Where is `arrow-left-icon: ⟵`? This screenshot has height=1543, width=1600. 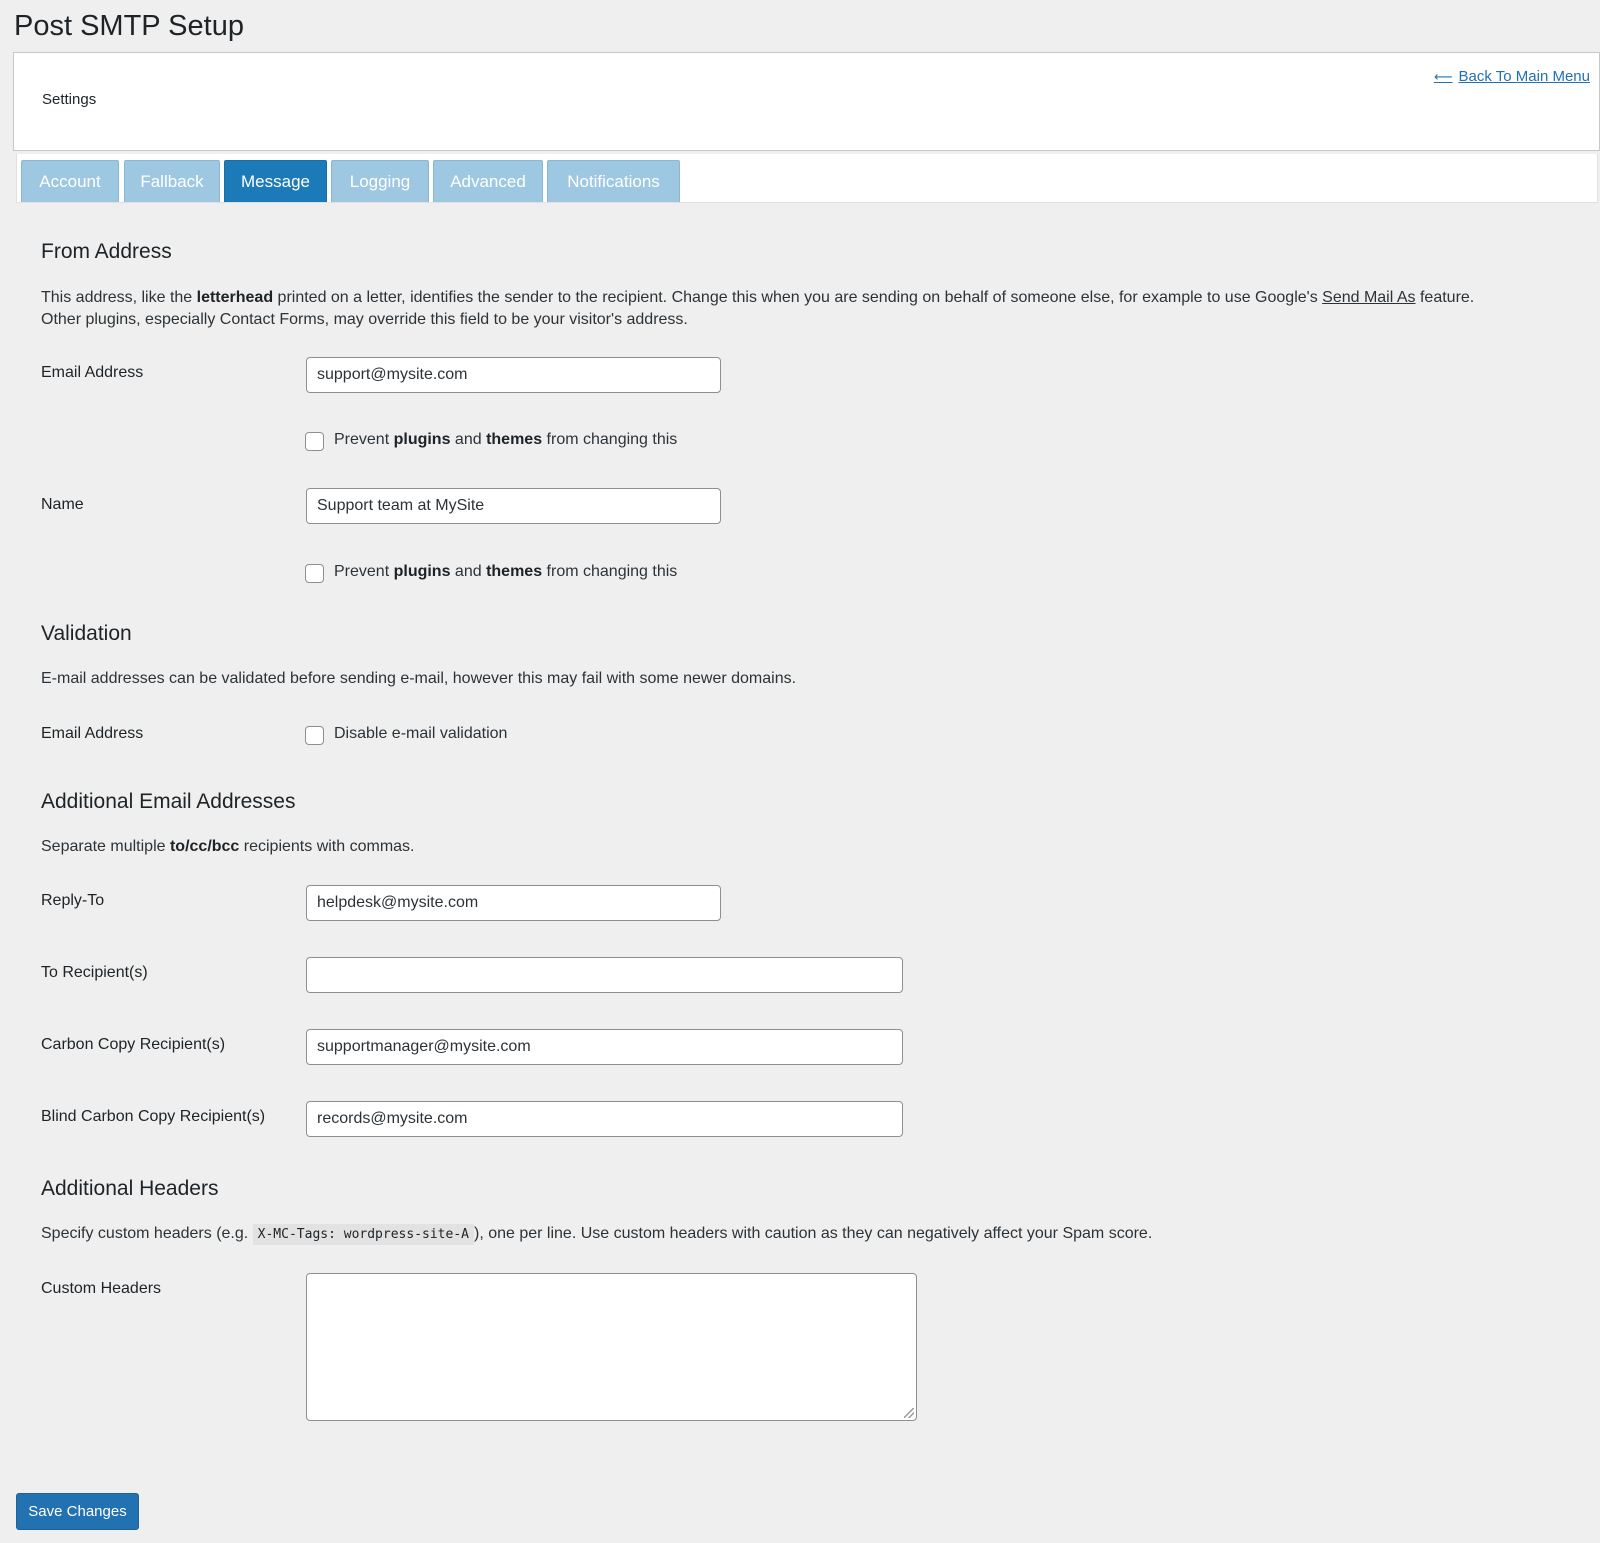 arrow-left-icon: ⟵ is located at coordinates (1443, 76).